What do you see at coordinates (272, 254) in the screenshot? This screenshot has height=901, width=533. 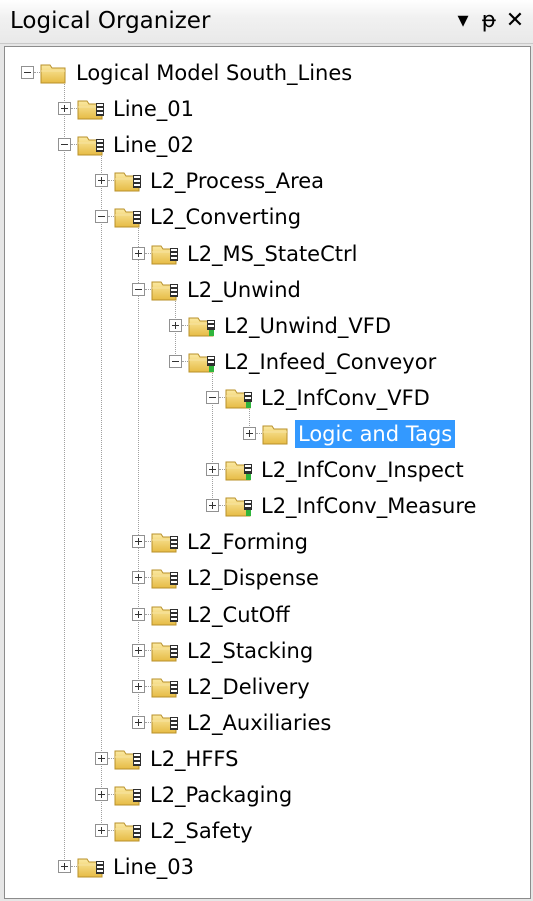 I see `tree-node-label: L2_MS_StateCtrl` at bounding box center [272, 254].